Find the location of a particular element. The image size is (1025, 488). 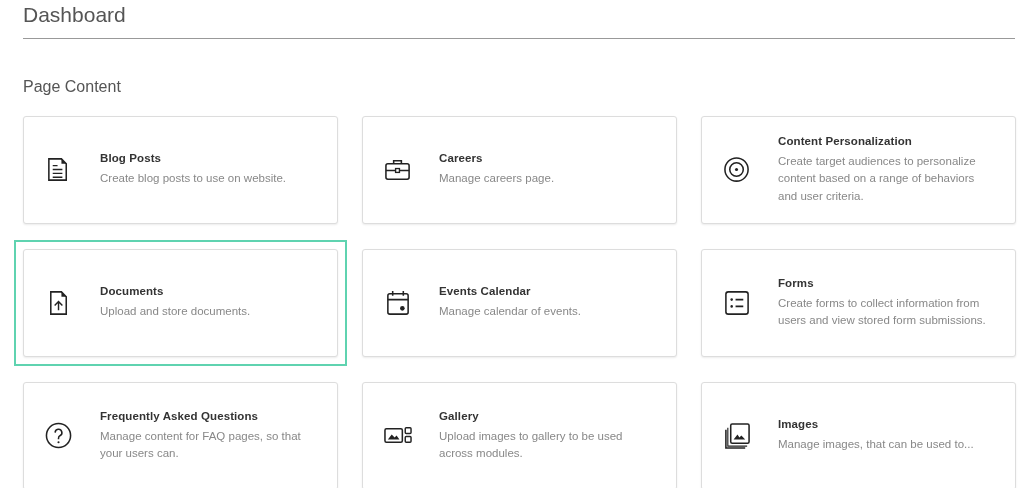

page-title: Dashboard is located at coordinates (75, 15).